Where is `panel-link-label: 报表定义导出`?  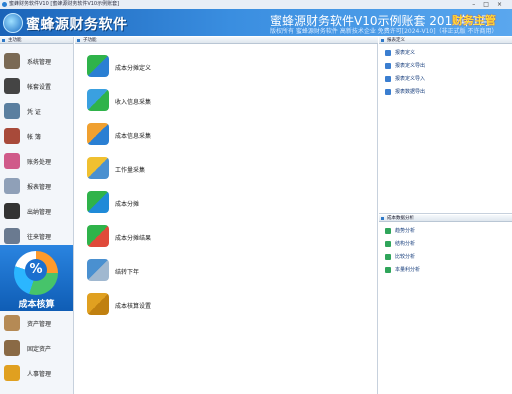
panel-link-label: 报表定义导出 is located at coordinates (410, 66).